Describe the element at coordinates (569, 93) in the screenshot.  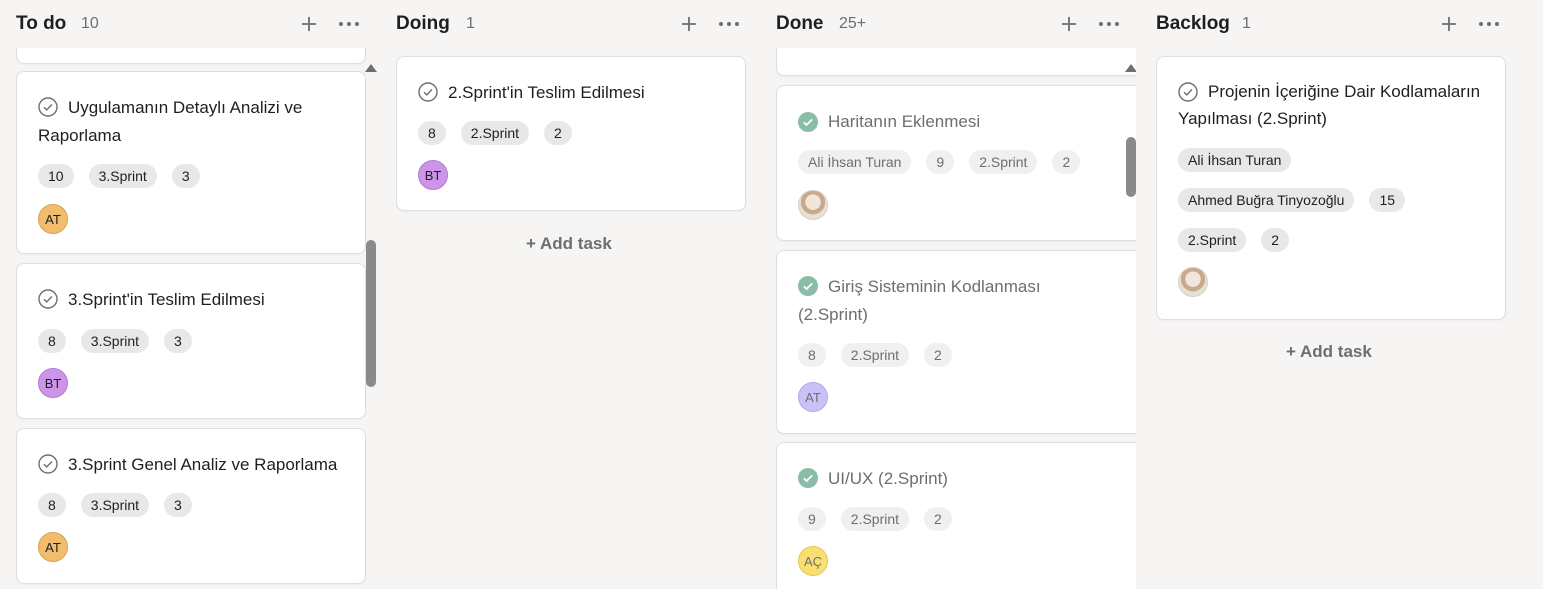
I see `task-title: 2.Sprint'in Teslim Edilmesi` at that location.